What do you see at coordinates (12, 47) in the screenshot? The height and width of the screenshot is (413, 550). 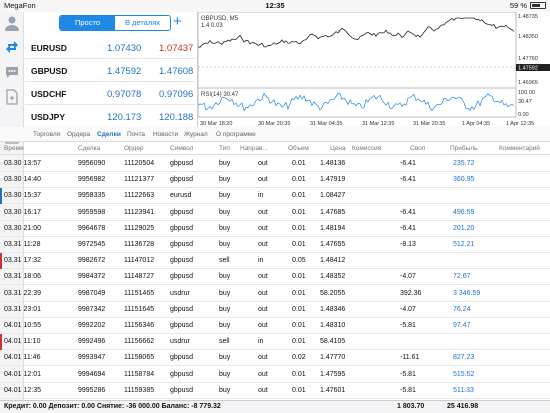 I see `quotes-icon` at bounding box center [12, 47].